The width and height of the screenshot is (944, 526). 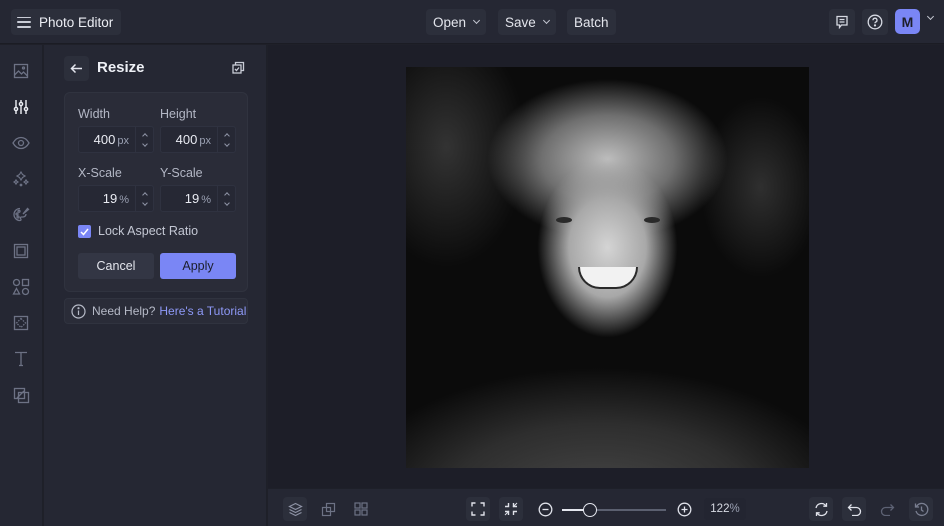 What do you see at coordinates (181, 173) in the screenshot?
I see `y-scale-label: Y-Scale` at bounding box center [181, 173].